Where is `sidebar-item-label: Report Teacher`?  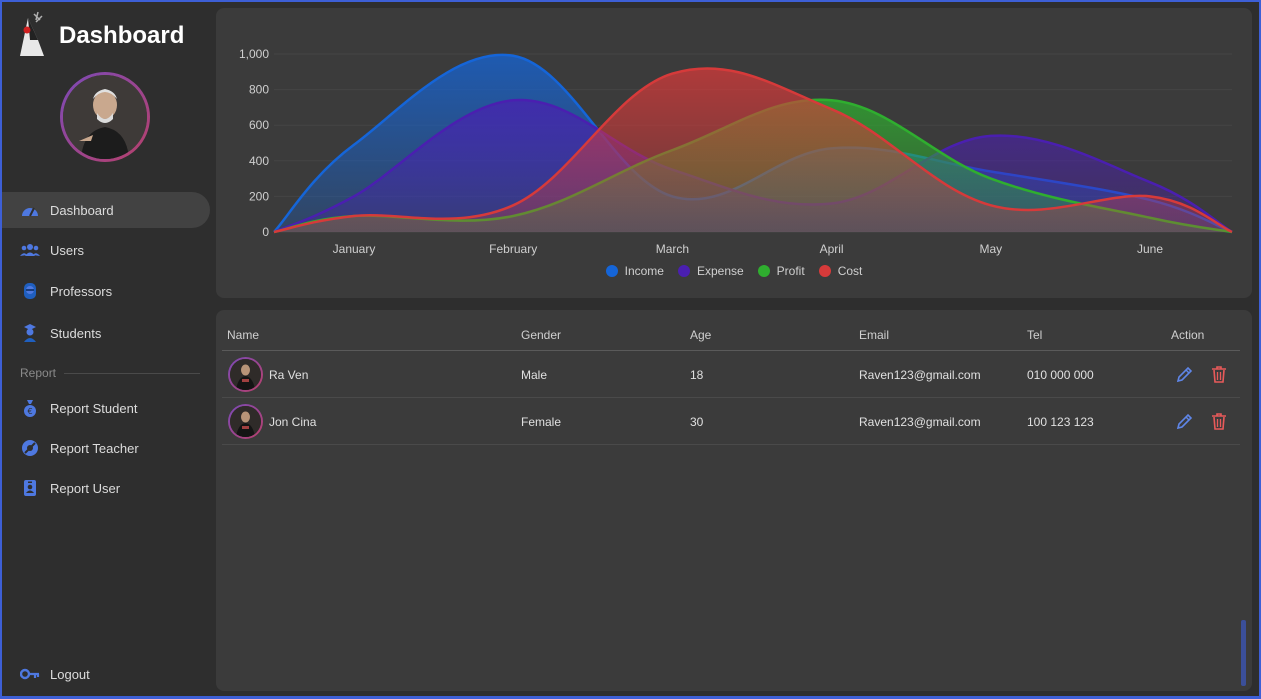
sidebar-item-label: Report Teacher is located at coordinates (94, 448).